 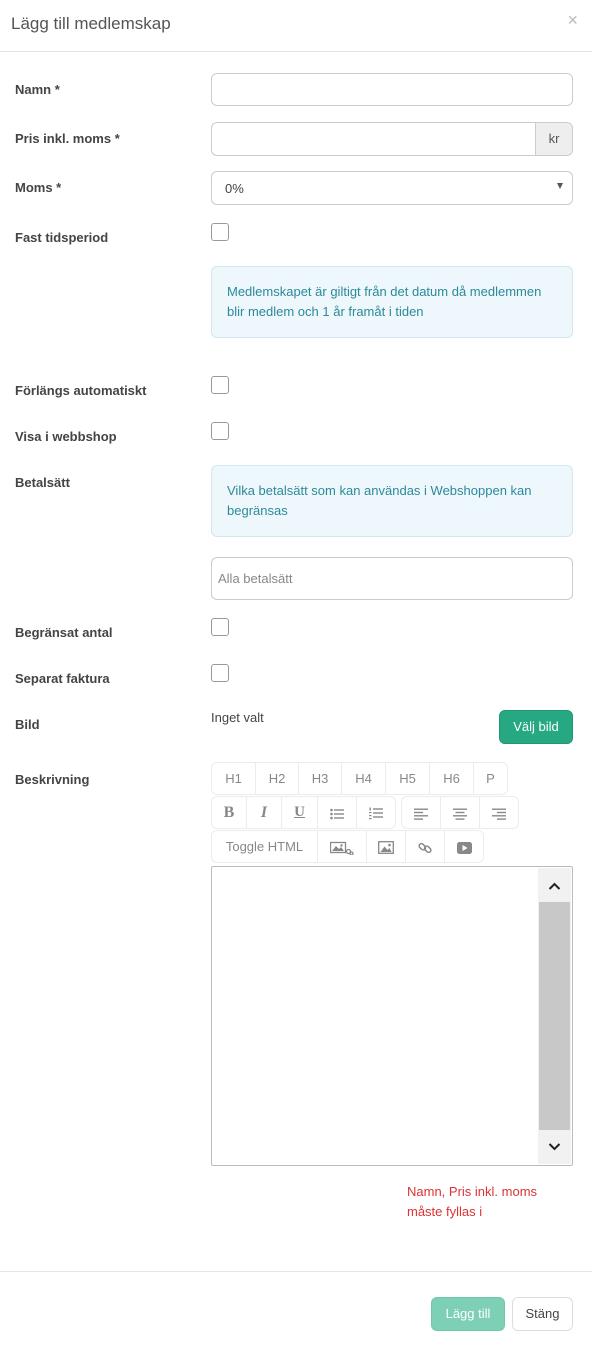 What do you see at coordinates (264, 846) in the screenshot?
I see `toggle-html-button: Toggle HTML` at bounding box center [264, 846].